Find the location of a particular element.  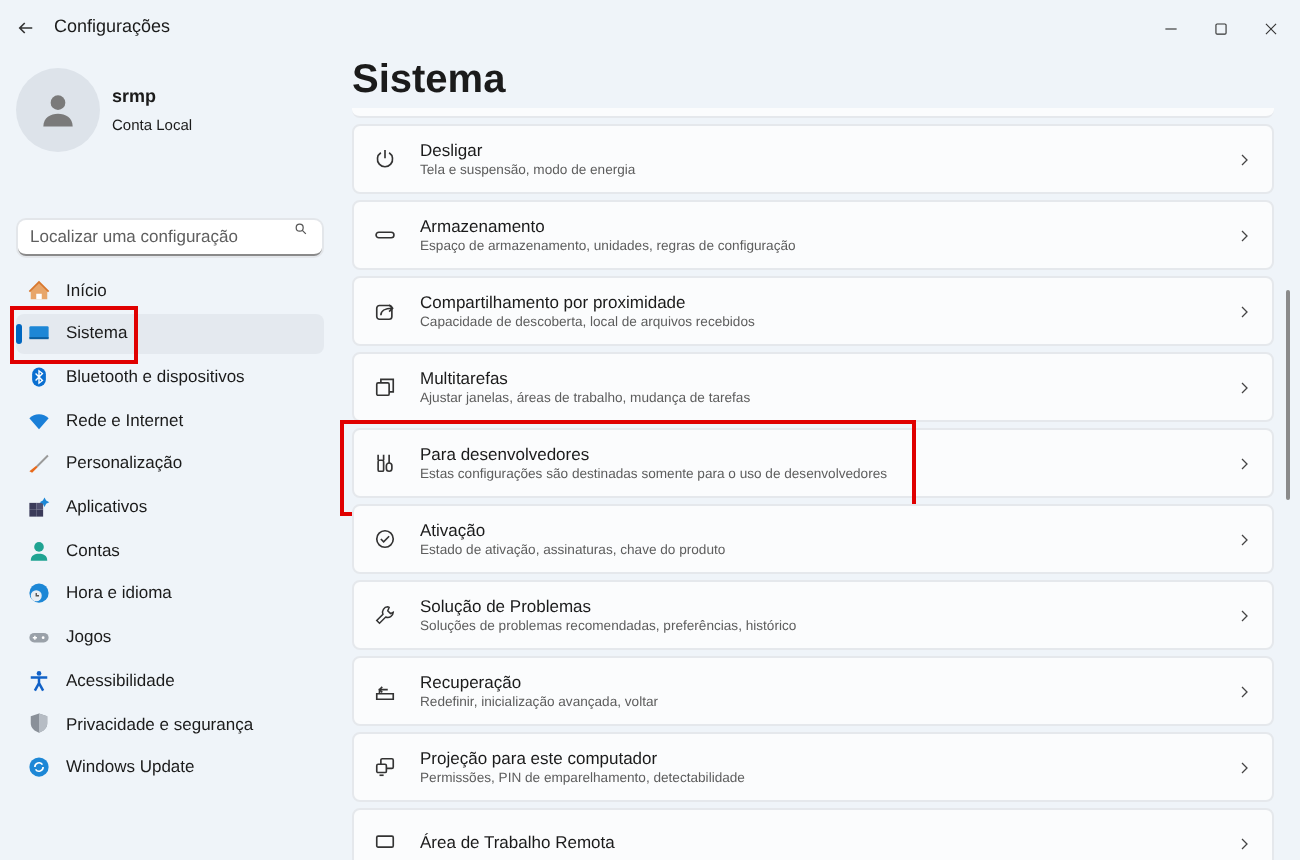

search-icon is located at coordinates (301, 229).